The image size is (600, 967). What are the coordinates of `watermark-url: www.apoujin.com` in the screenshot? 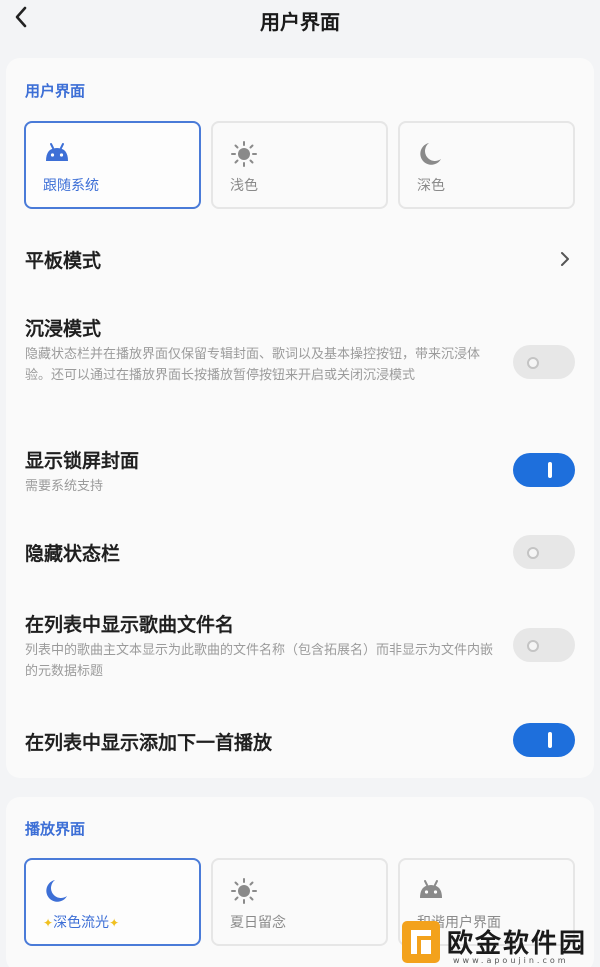 It's located at (511, 960).